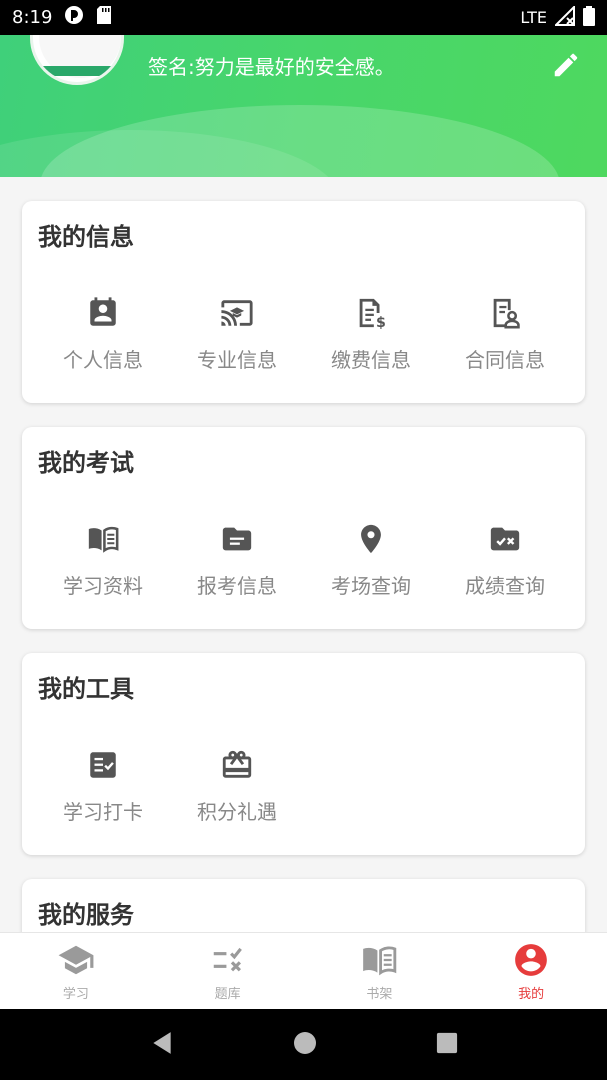 The height and width of the screenshot is (1080, 607). What do you see at coordinates (505, 334) in the screenshot?
I see `menu-item-contract-info: 合同信息` at bounding box center [505, 334].